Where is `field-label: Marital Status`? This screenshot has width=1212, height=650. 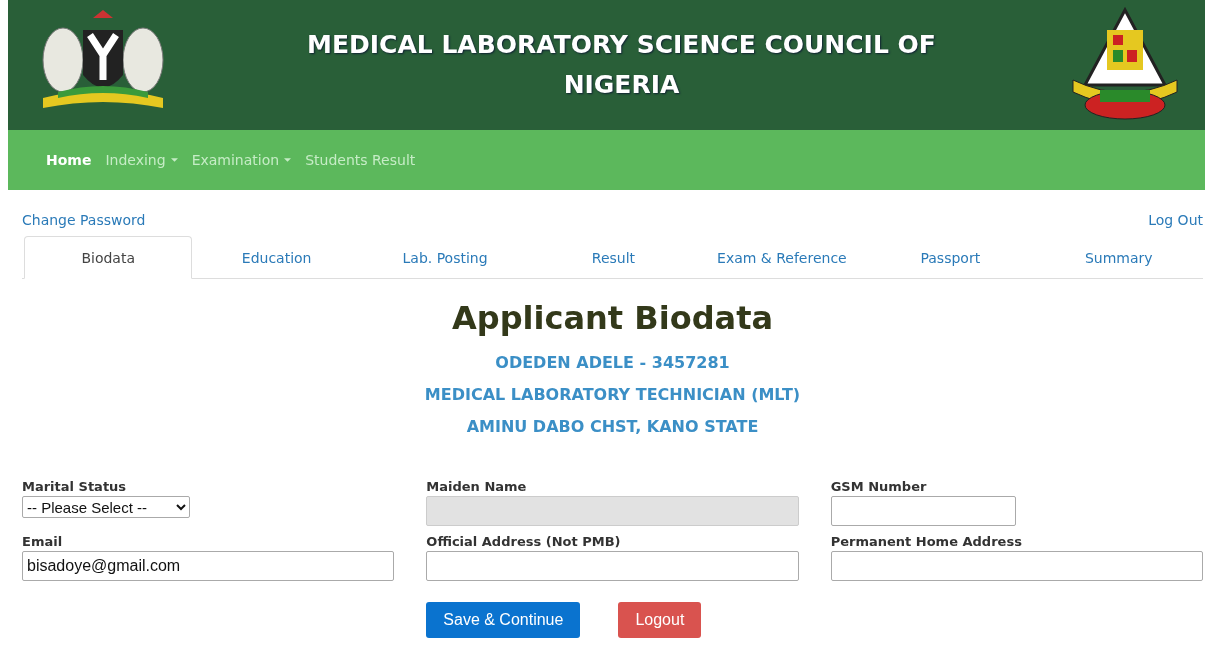 field-label: Marital Status is located at coordinates (75, 486).